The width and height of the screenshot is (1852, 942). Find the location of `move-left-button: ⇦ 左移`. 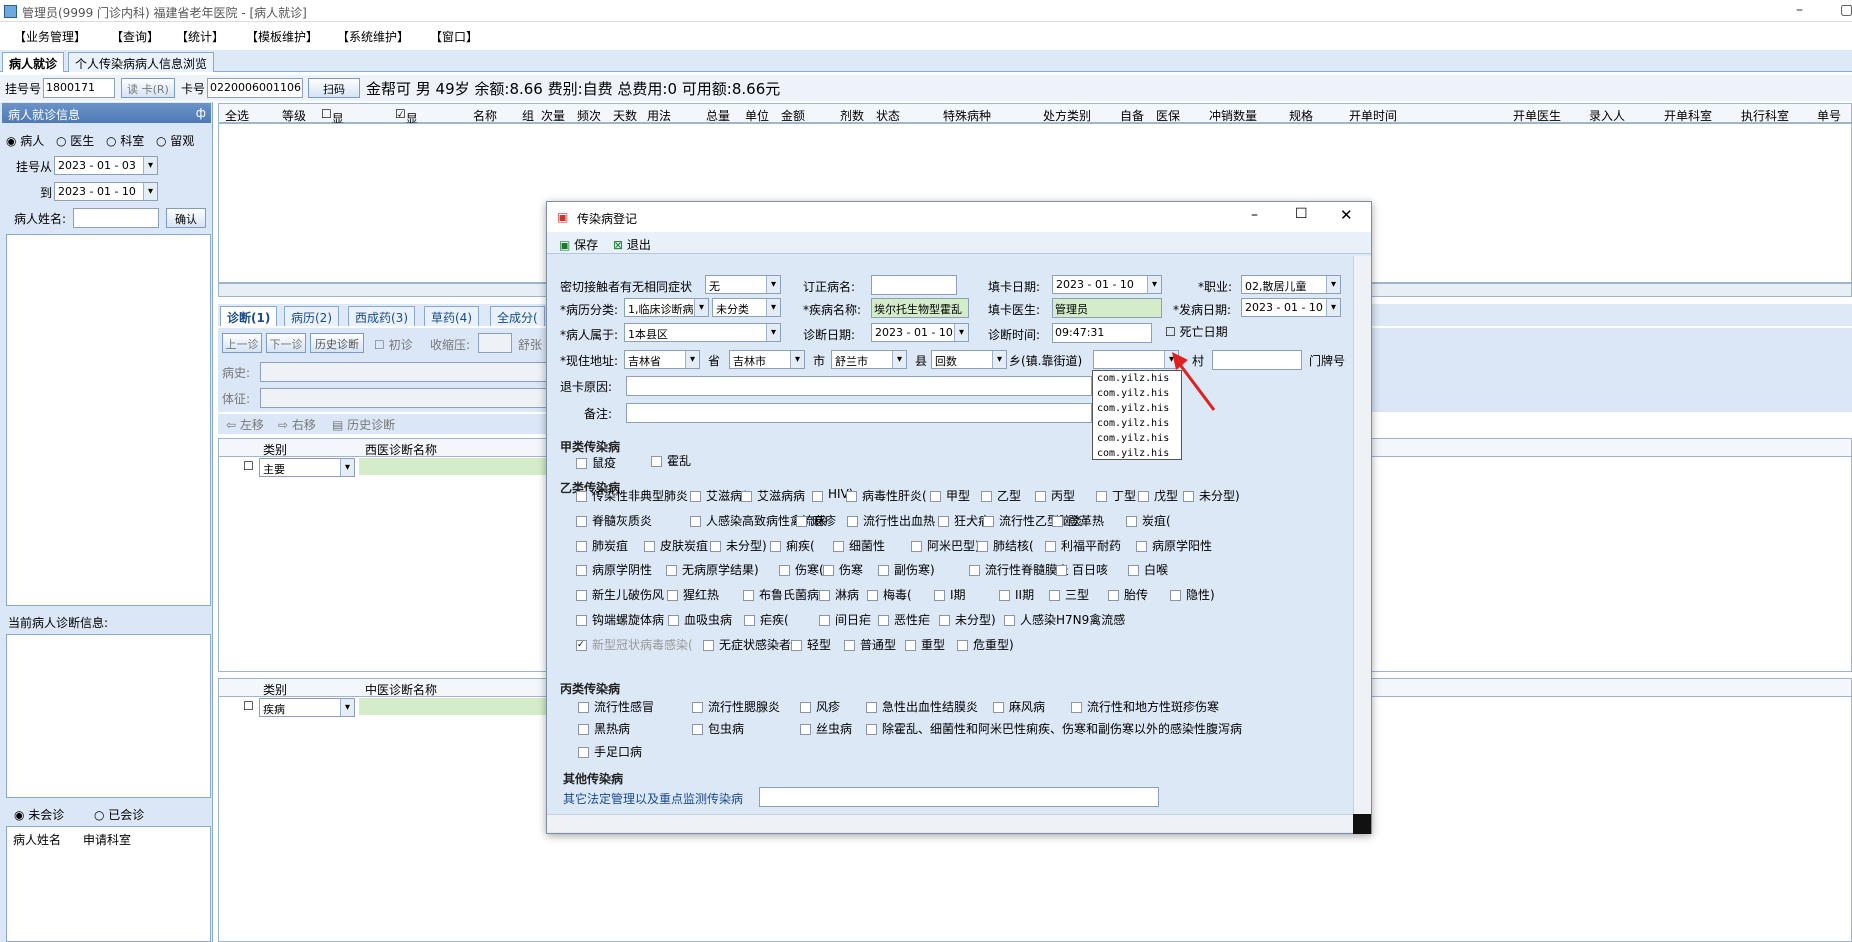

move-left-button: ⇦ 左移 is located at coordinates (245, 424).